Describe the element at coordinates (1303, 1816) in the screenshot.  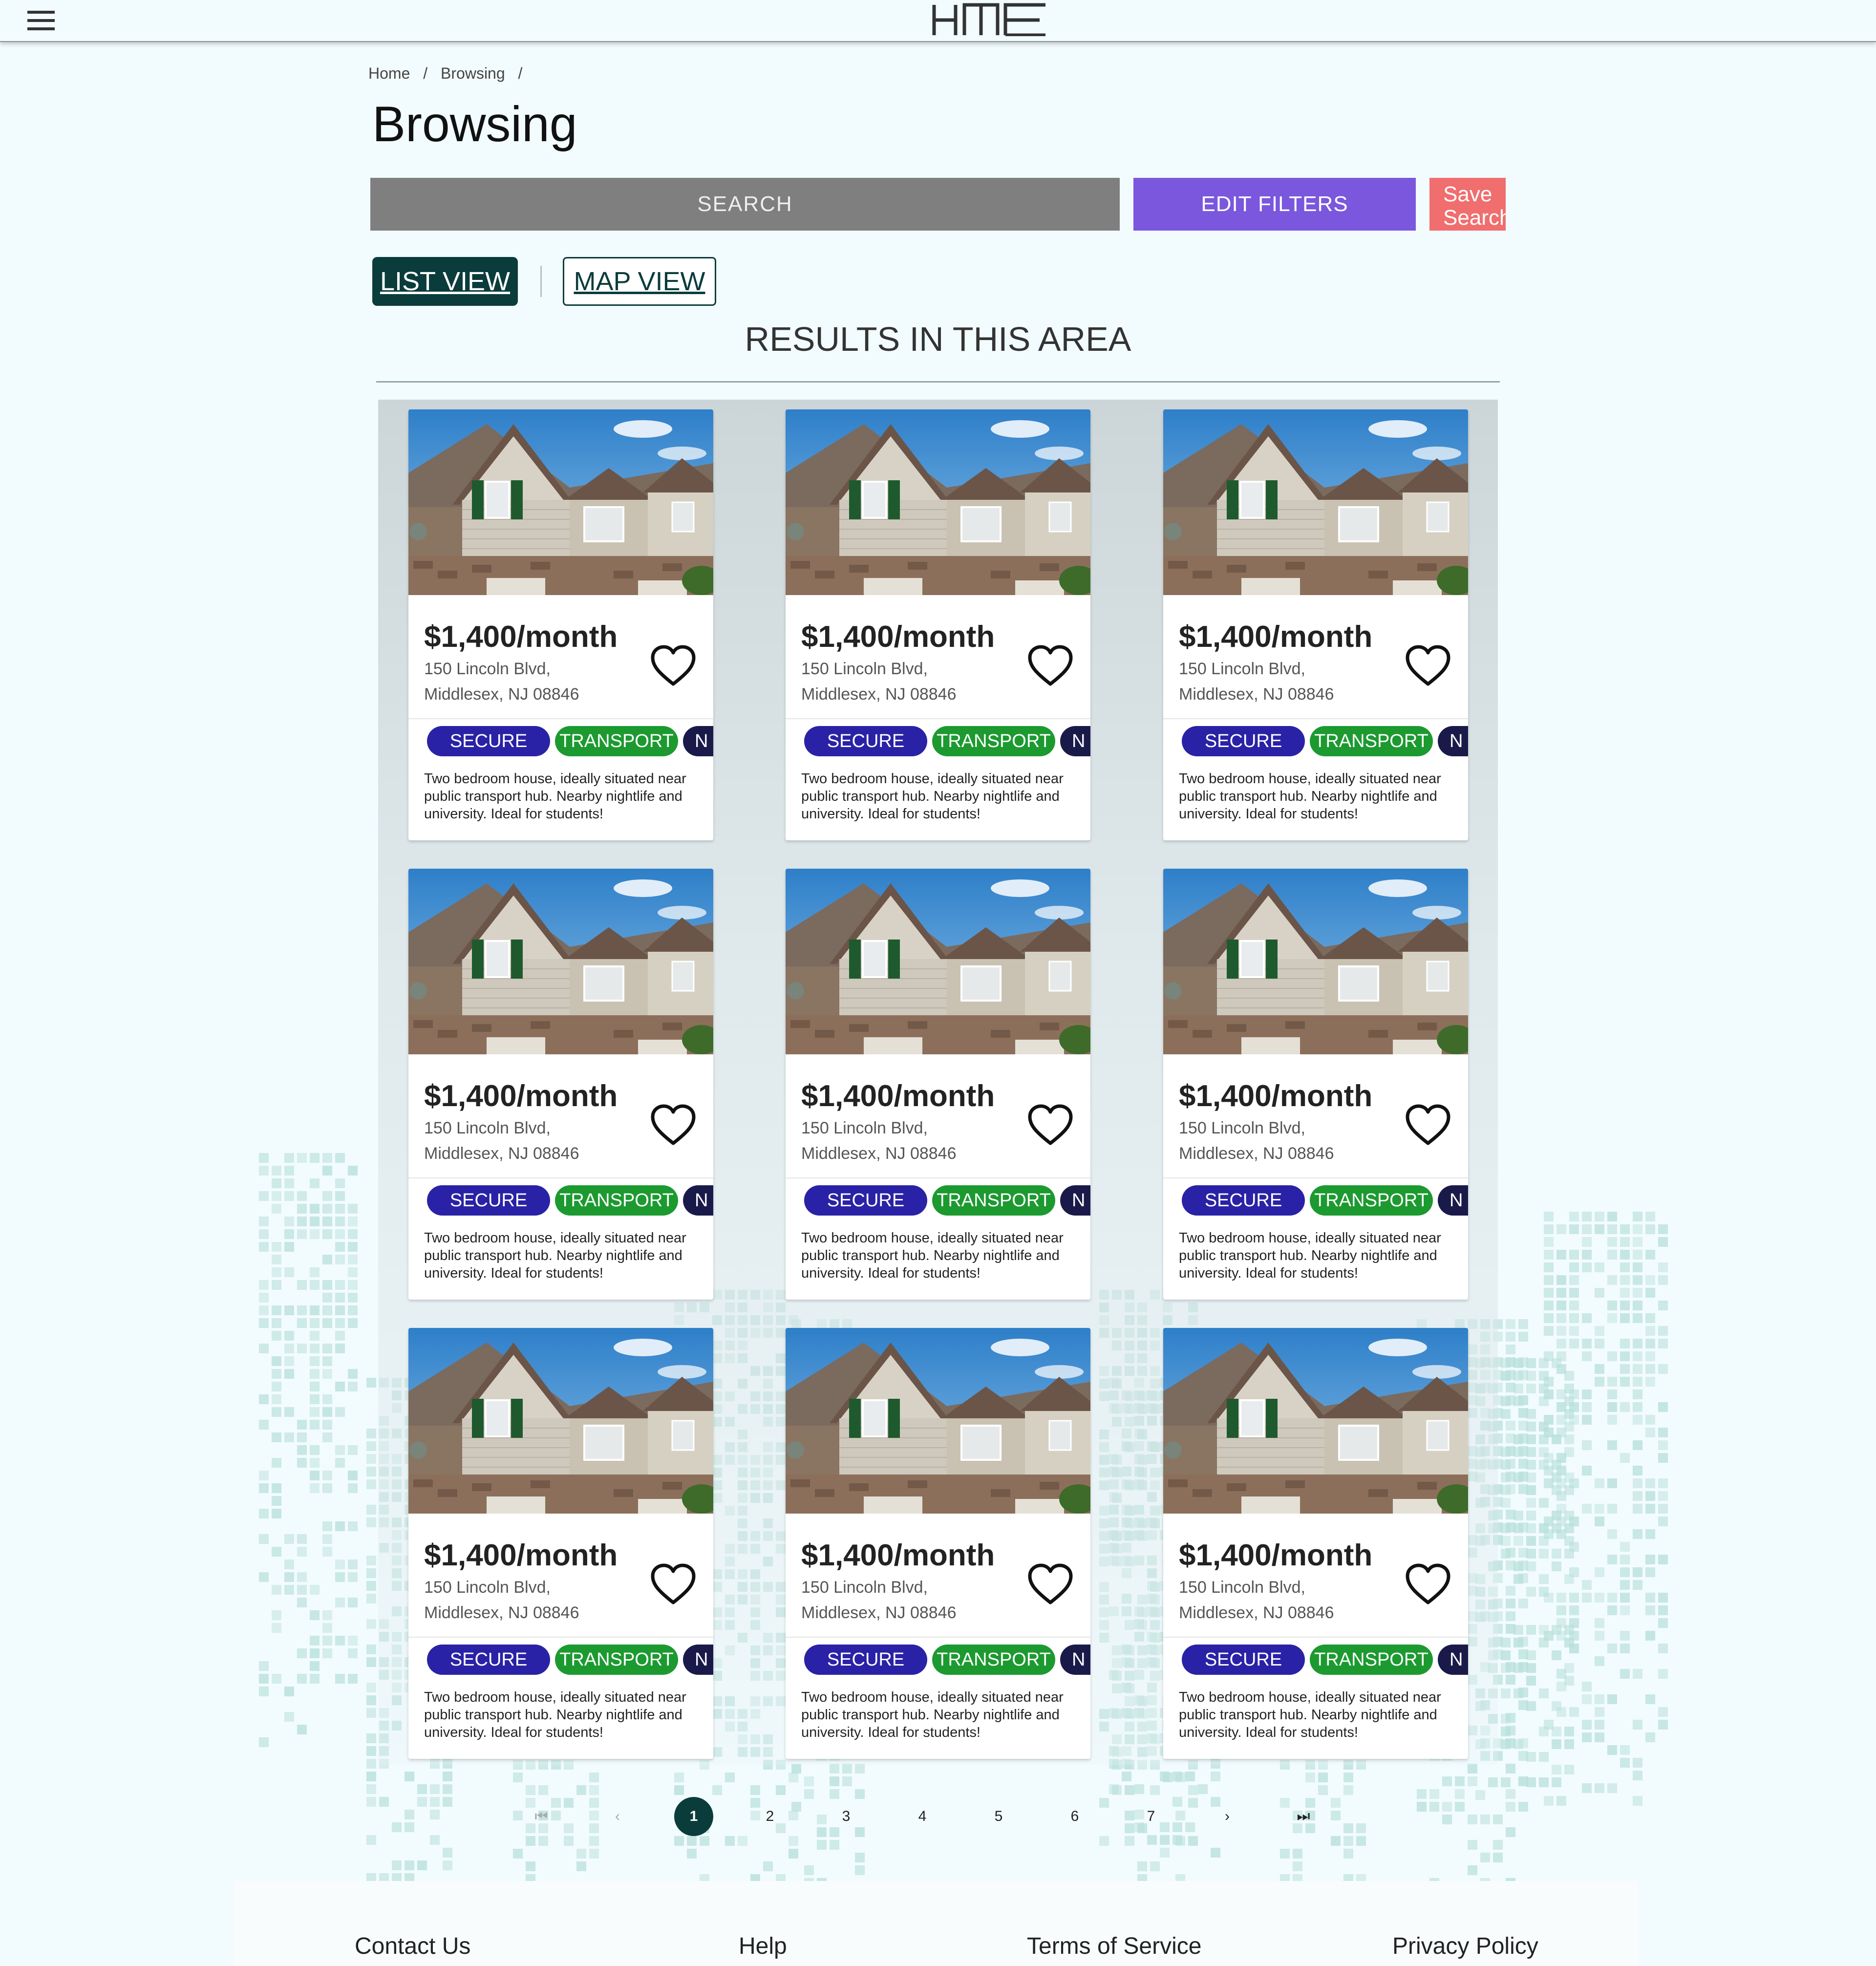
I see `last-page-icon: ⏭` at that location.